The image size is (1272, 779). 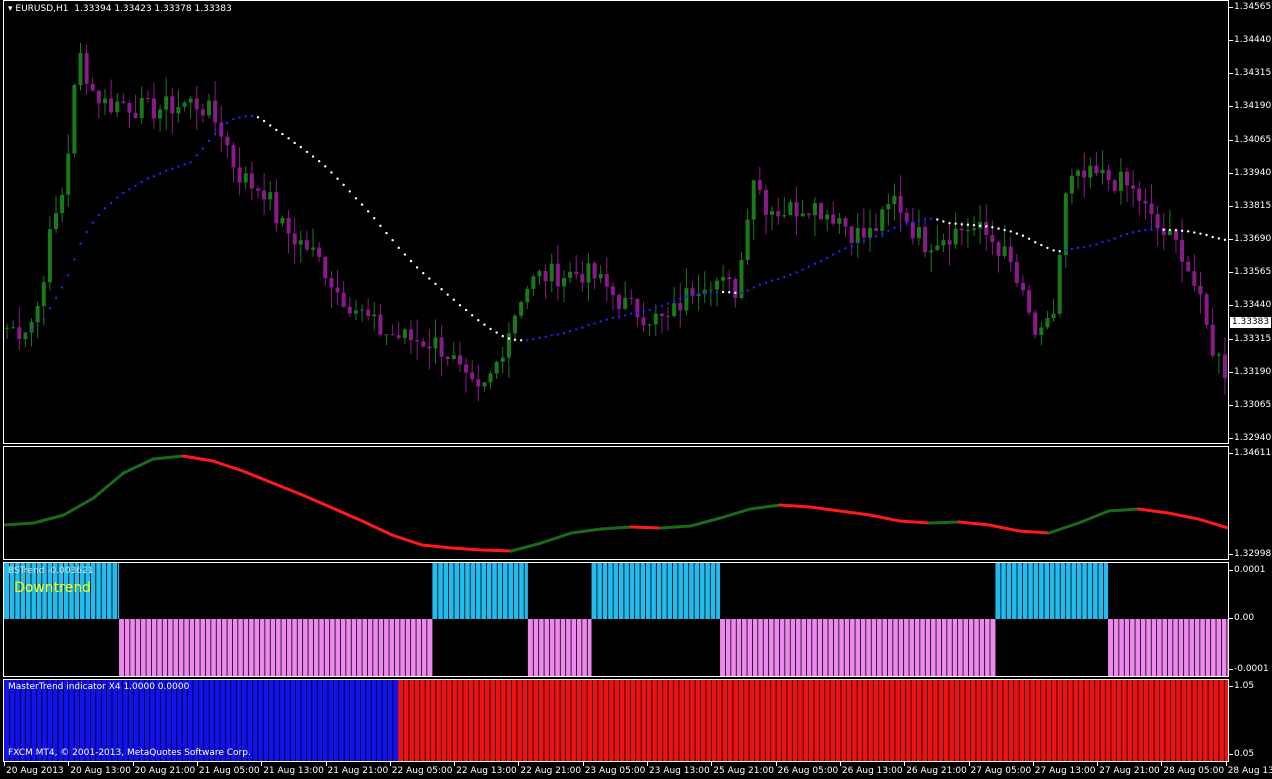 What do you see at coordinates (1250, 720) in the screenshot?
I see `mastertrend-axis: 1.05 0.05` at bounding box center [1250, 720].